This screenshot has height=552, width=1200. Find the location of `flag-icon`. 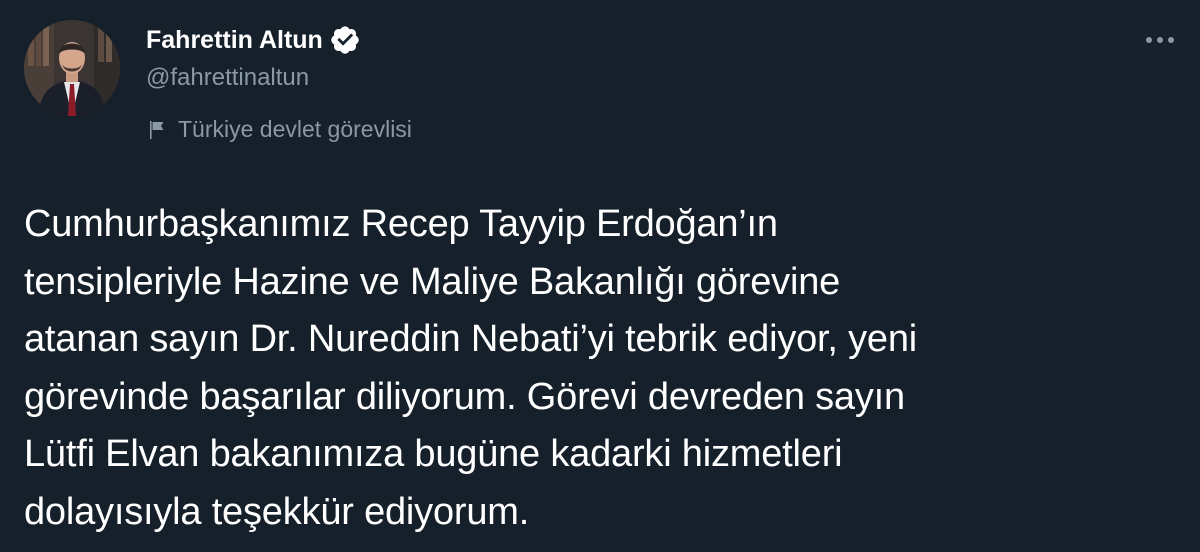

flag-icon is located at coordinates (158, 130).